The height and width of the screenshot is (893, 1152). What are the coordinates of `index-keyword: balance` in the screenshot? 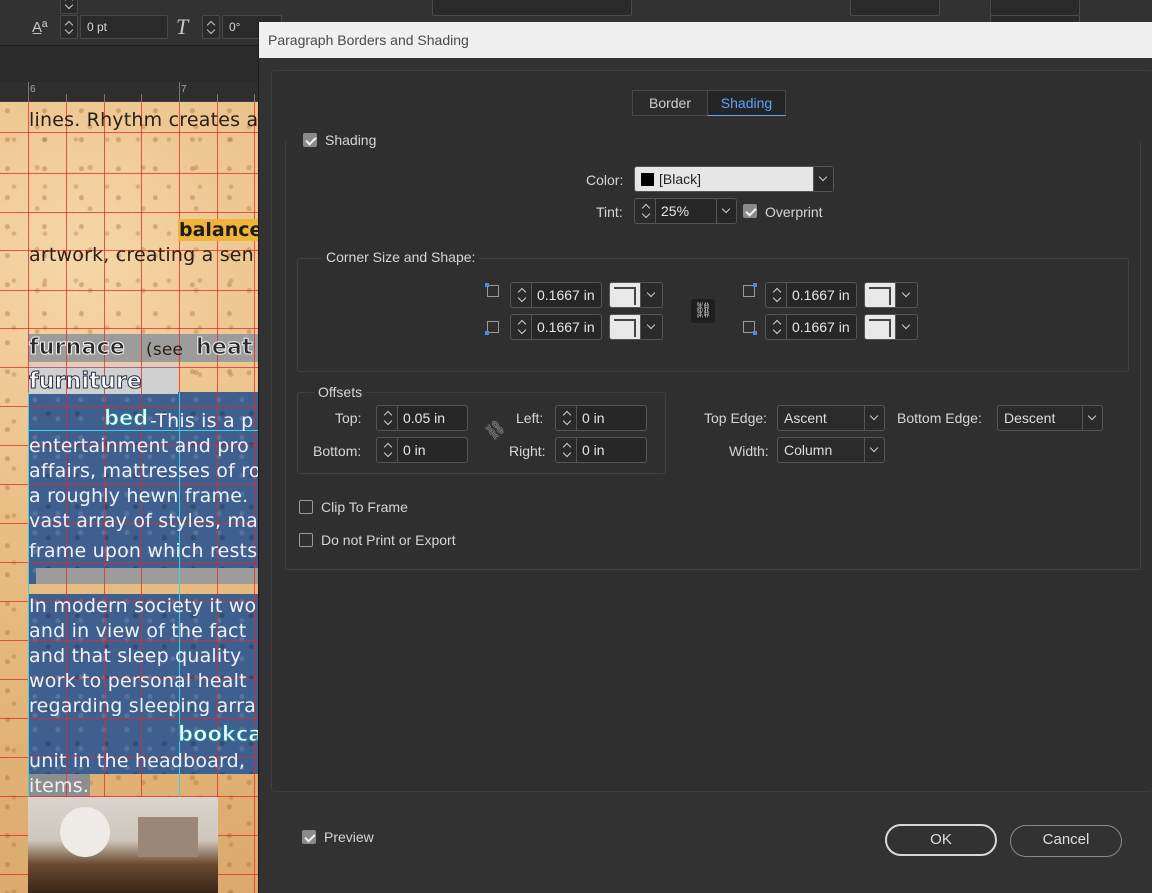 It's located at (218, 230).